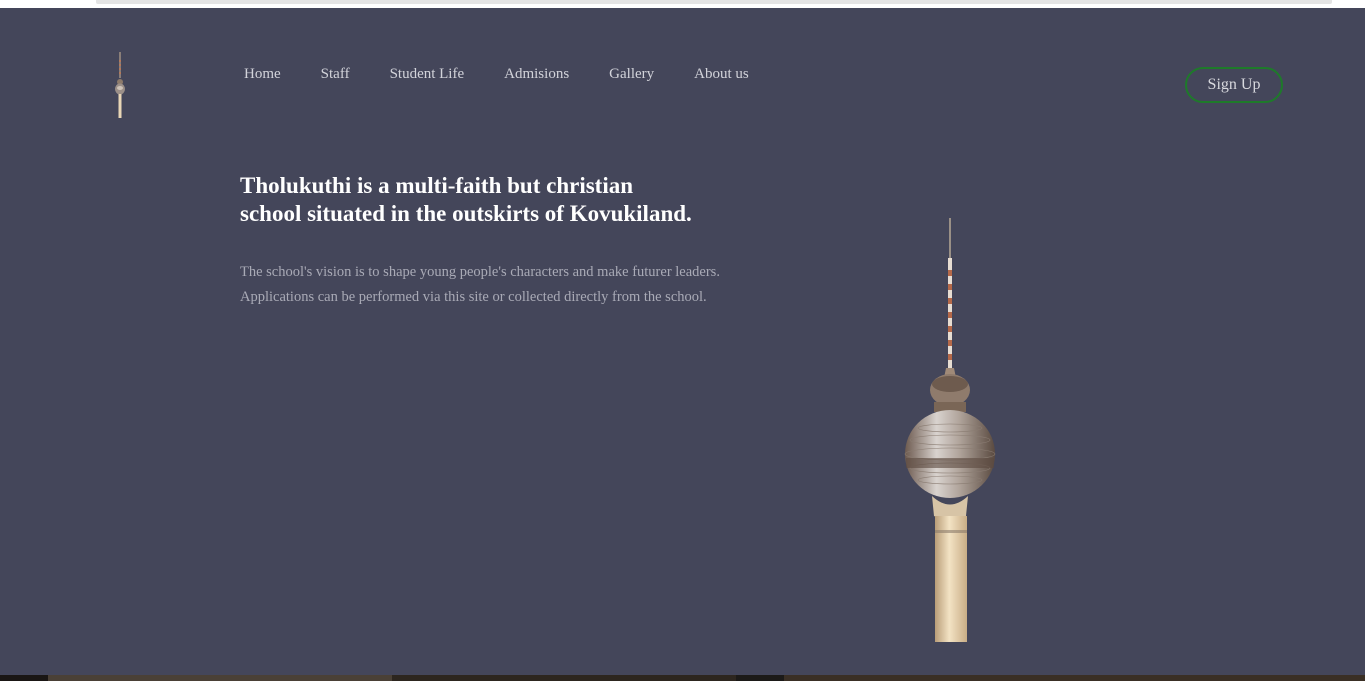 This screenshot has height=681, width=1365. What do you see at coordinates (335, 74) in the screenshot?
I see `nav-staff: Staff` at bounding box center [335, 74].